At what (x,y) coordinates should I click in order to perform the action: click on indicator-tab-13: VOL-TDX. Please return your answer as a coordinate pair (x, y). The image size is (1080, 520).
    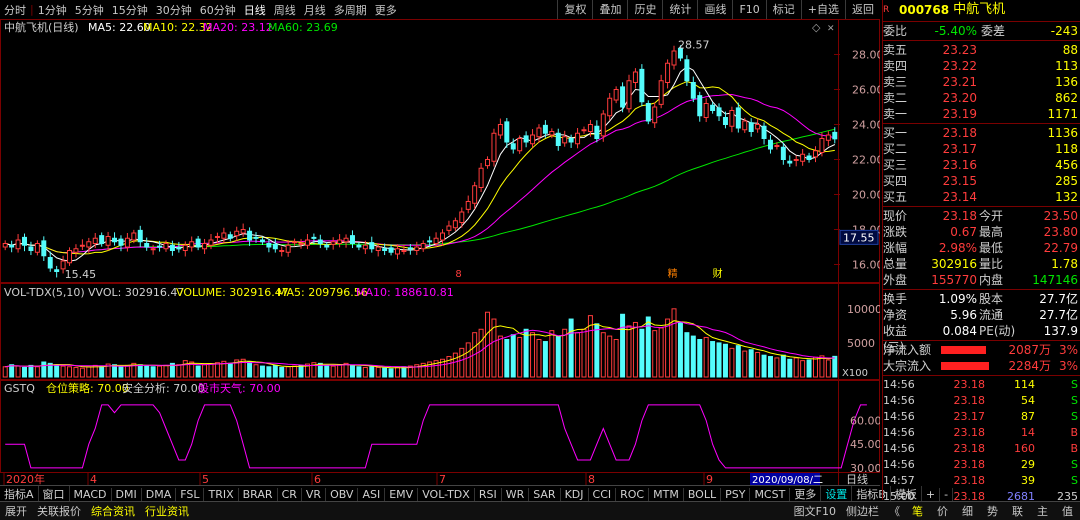
    Looking at the image, I should click on (446, 494).